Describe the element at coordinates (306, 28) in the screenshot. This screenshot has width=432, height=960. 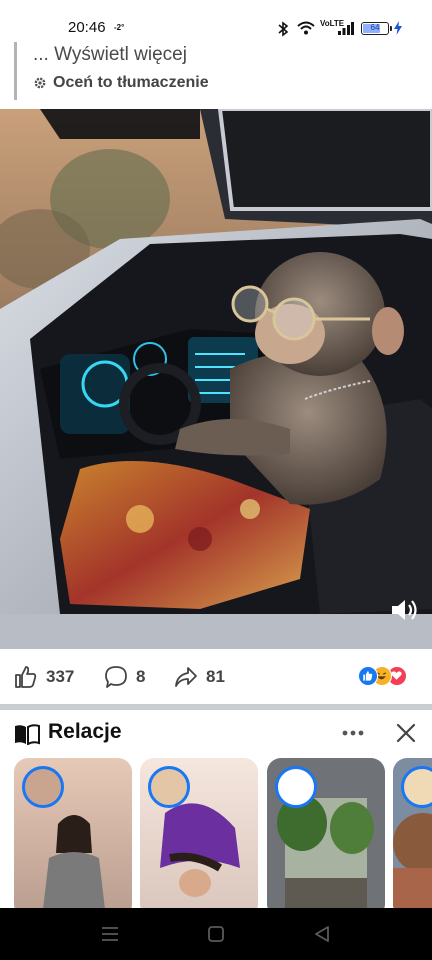
I see `wifi-icon` at that location.